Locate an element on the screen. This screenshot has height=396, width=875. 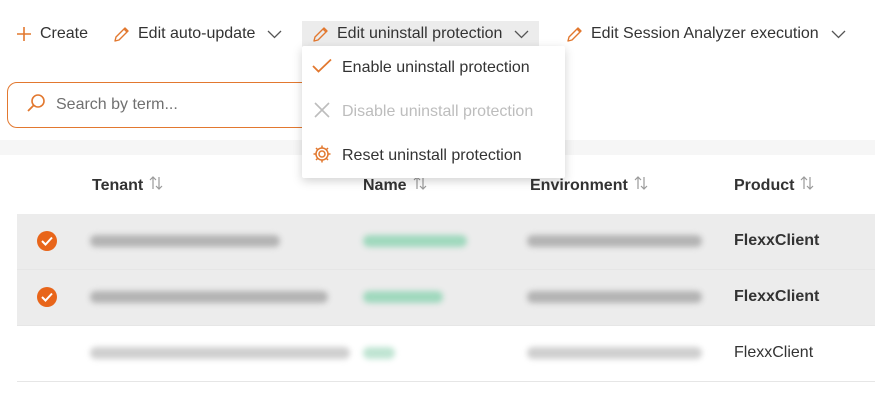
column-header-environment: Environment is located at coordinates (589, 185).